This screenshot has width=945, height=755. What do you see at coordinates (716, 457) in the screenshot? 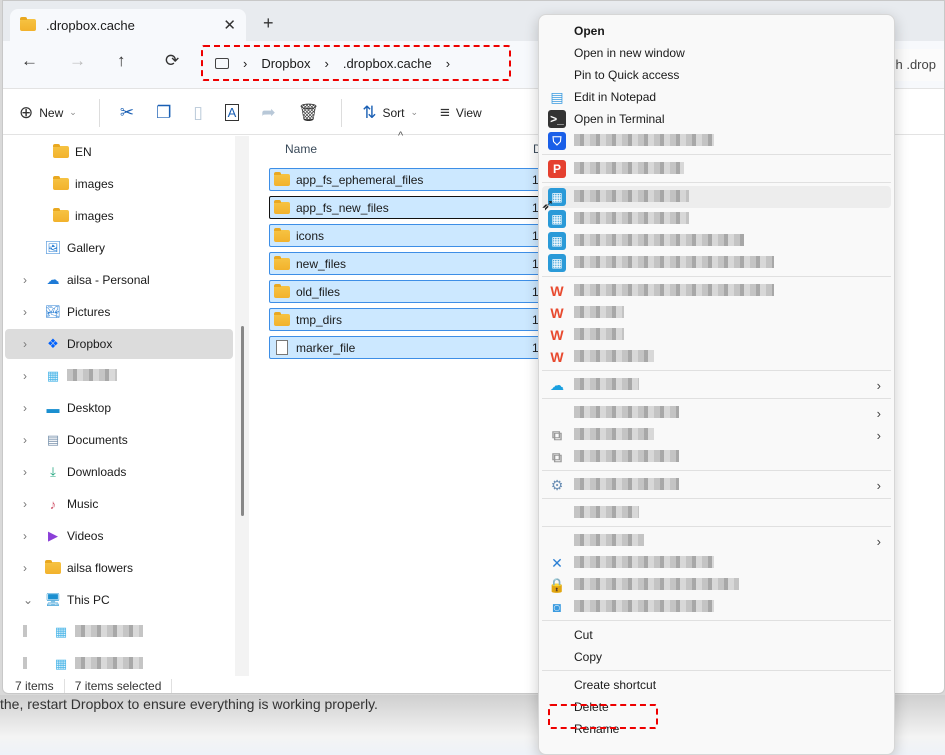
I see `context-menu-item: ⧉` at bounding box center [716, 457].